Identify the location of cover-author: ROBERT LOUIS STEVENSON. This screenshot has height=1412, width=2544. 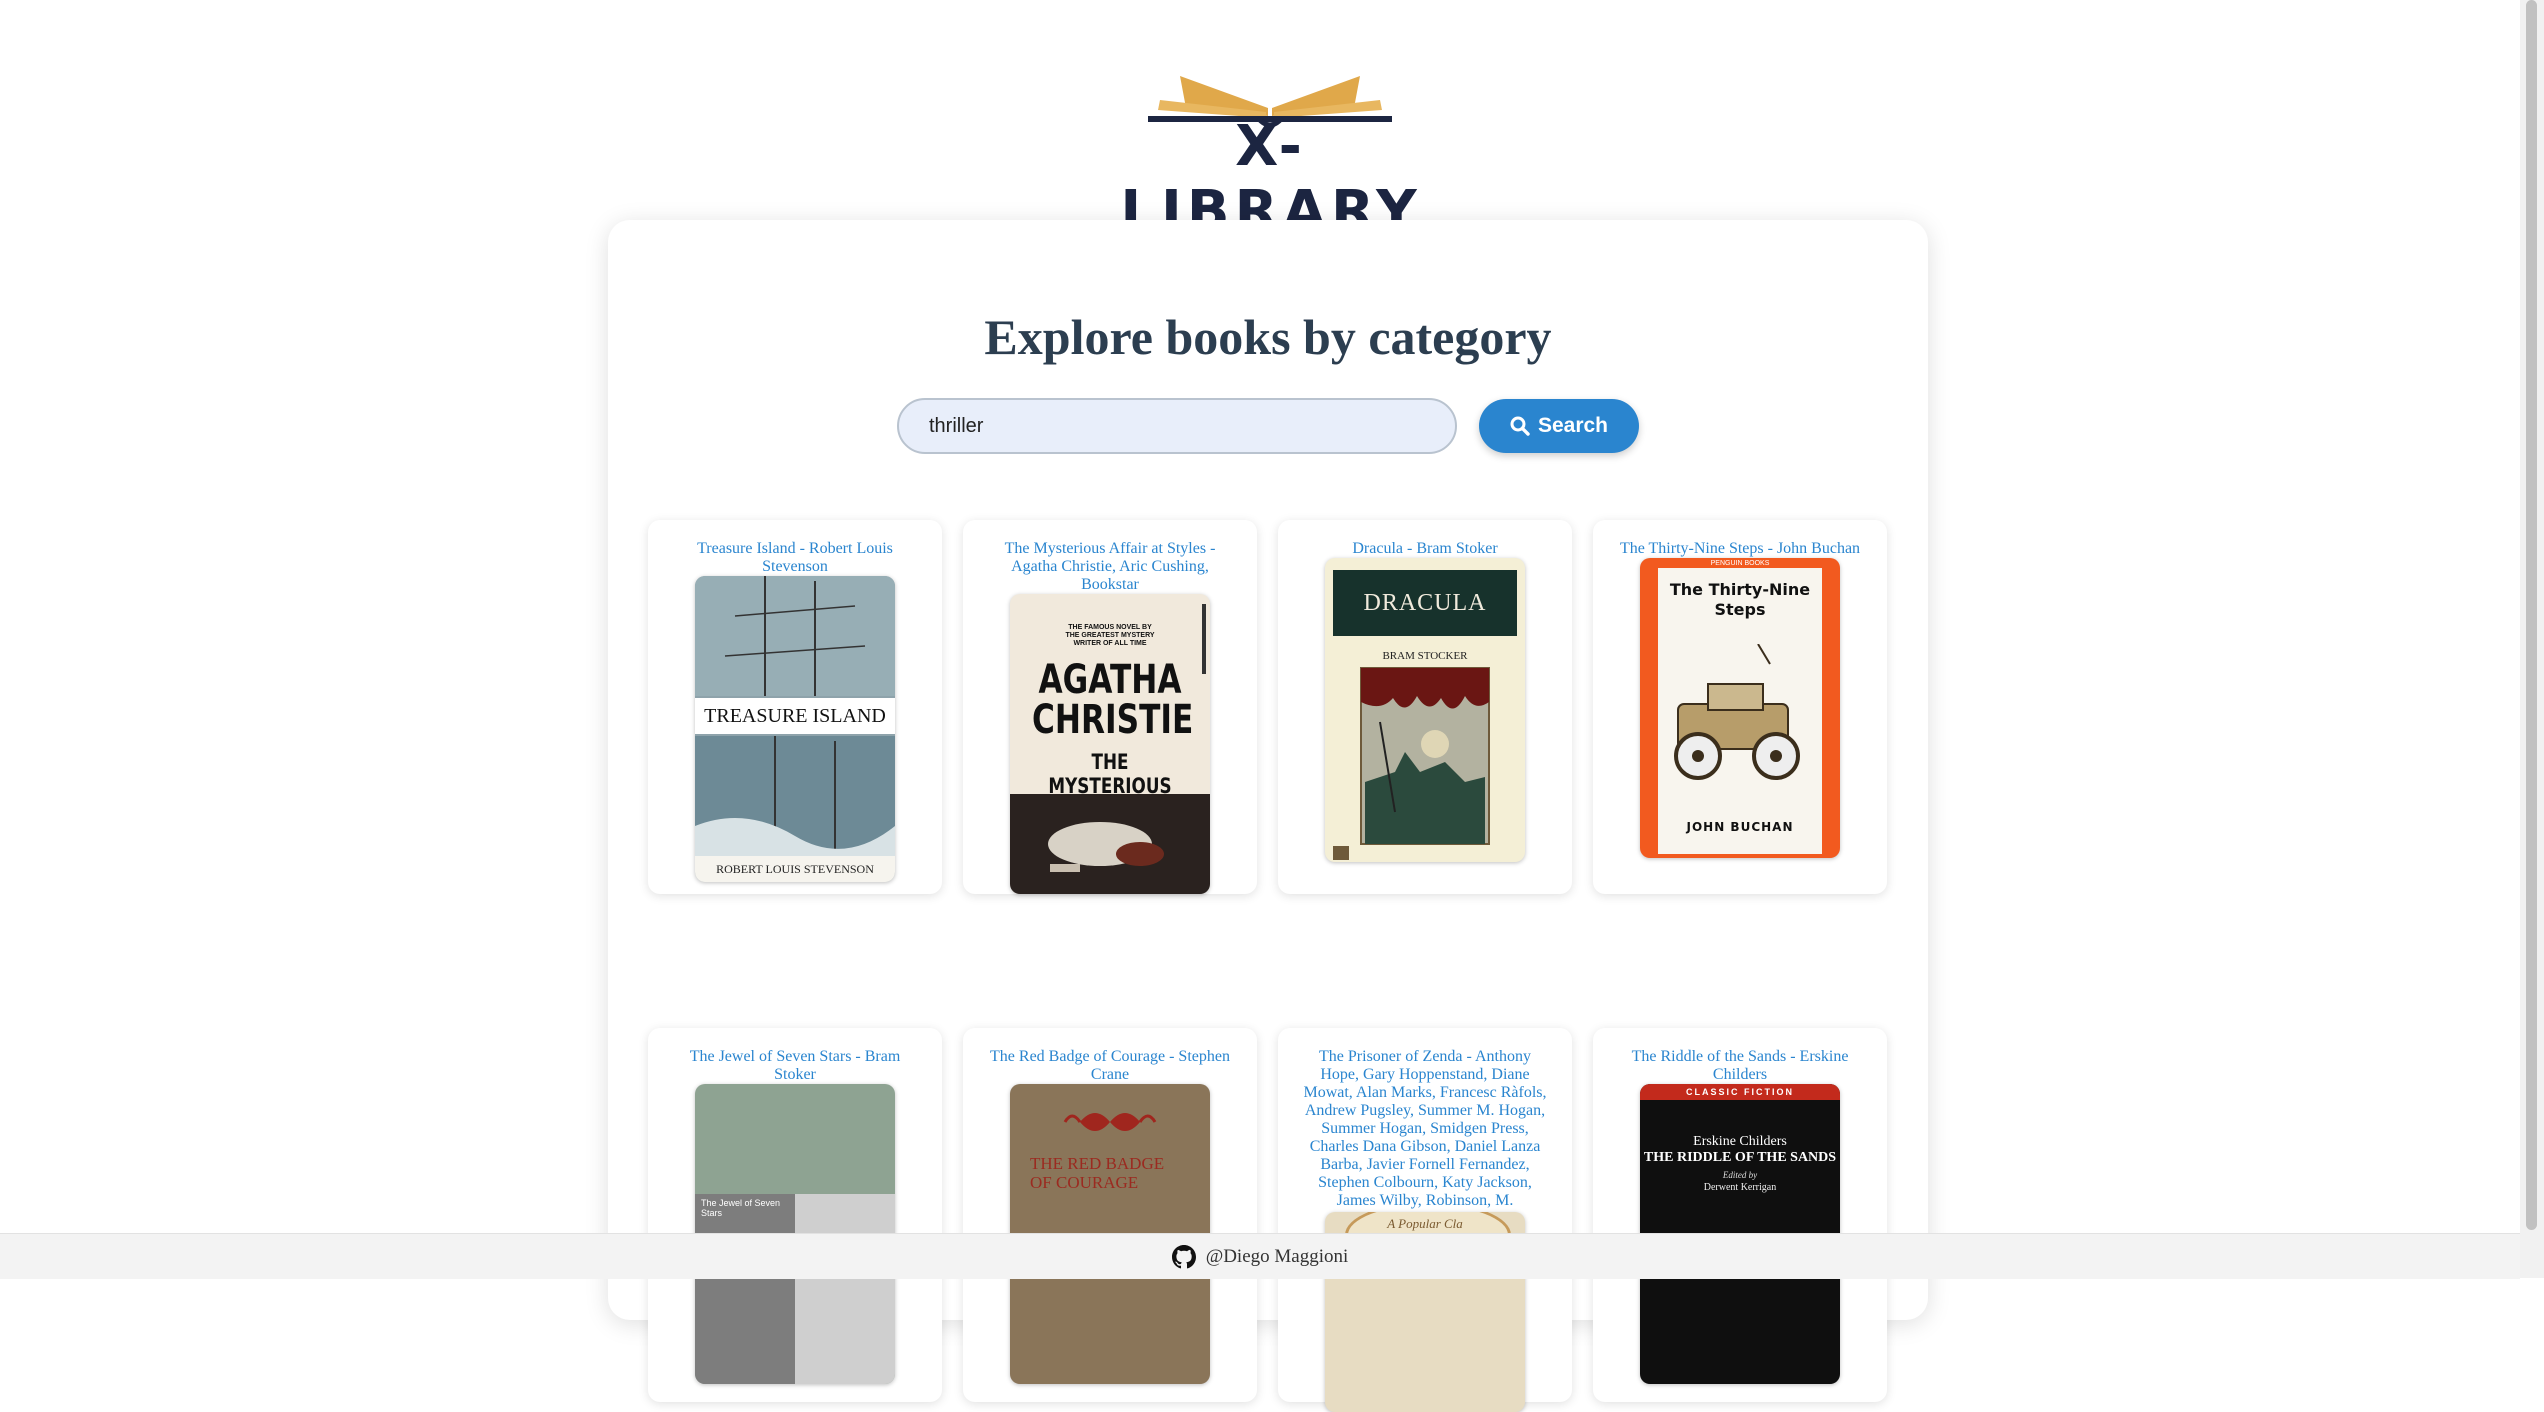
(795, 869).